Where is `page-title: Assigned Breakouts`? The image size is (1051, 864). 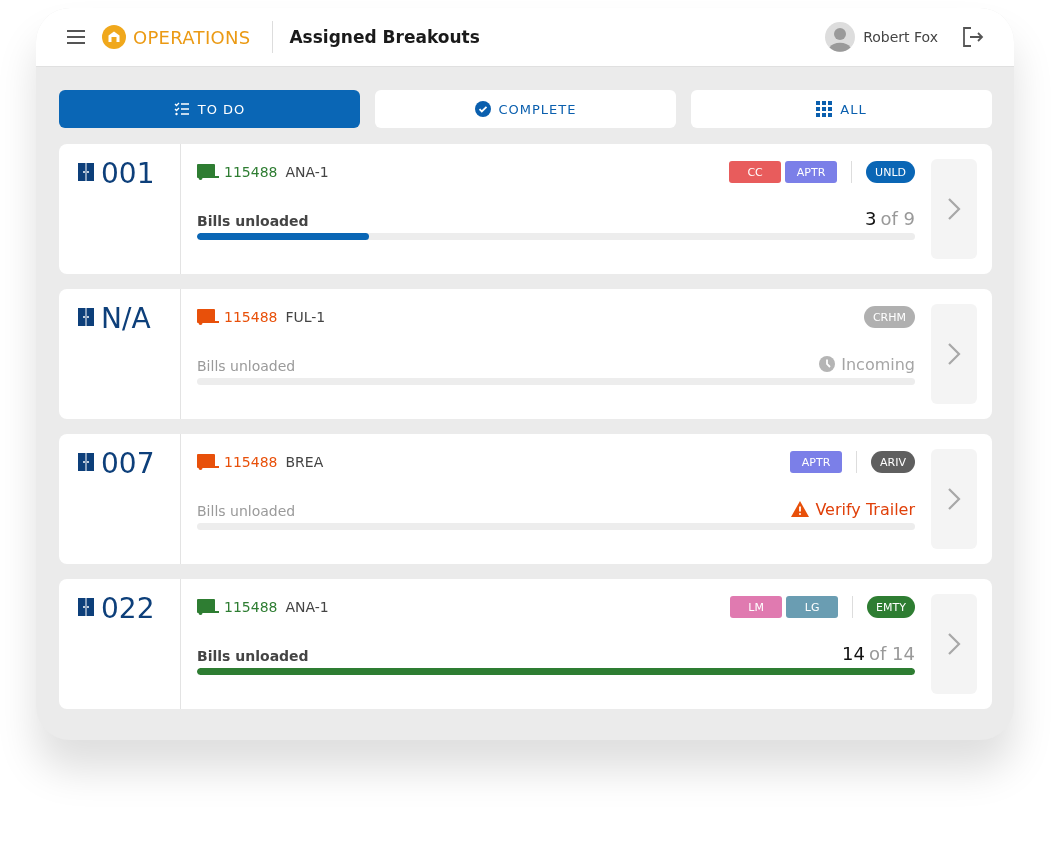 page-title: Assigned Breakouts is located at coordinates (384, 37).